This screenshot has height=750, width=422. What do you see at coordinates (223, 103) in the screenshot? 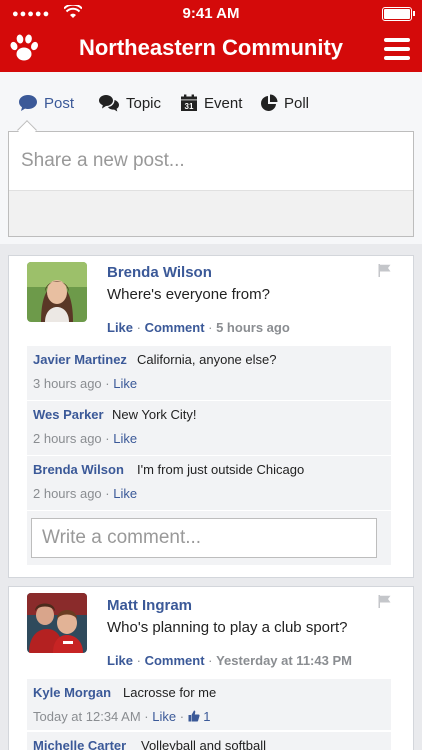
I see `tab-event-label: Event` at bounding box center [223, 103].